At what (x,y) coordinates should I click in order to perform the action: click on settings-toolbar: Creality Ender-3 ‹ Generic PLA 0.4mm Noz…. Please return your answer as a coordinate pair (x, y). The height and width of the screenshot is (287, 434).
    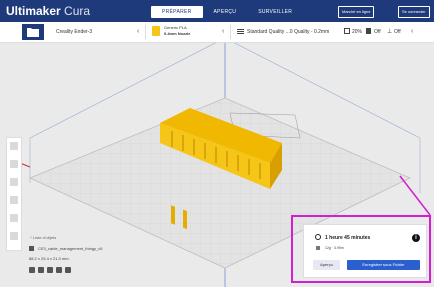
    Looking at the image, I should click on (217, 32).